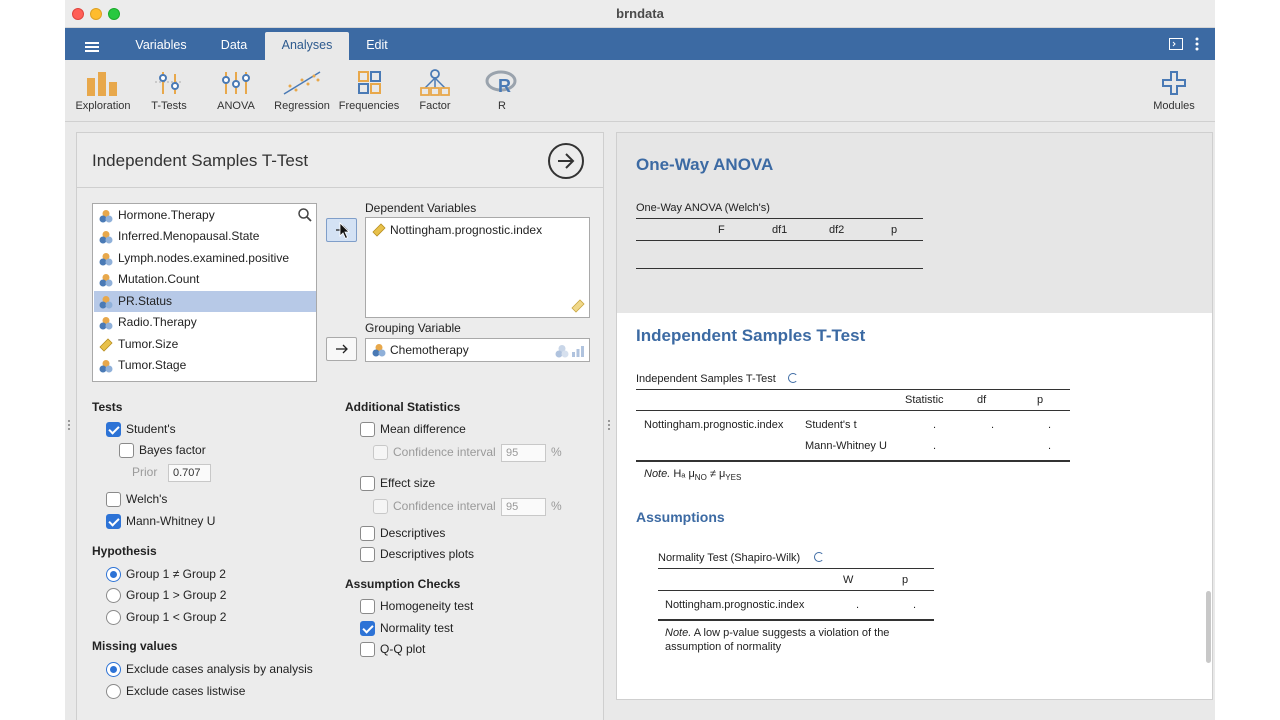 This screenshot has height=720, width=1280. What do you see at coordinates (189, 473) in the screenshot?
I see `prior-input: 0.707` at bounding box center [189, 473].